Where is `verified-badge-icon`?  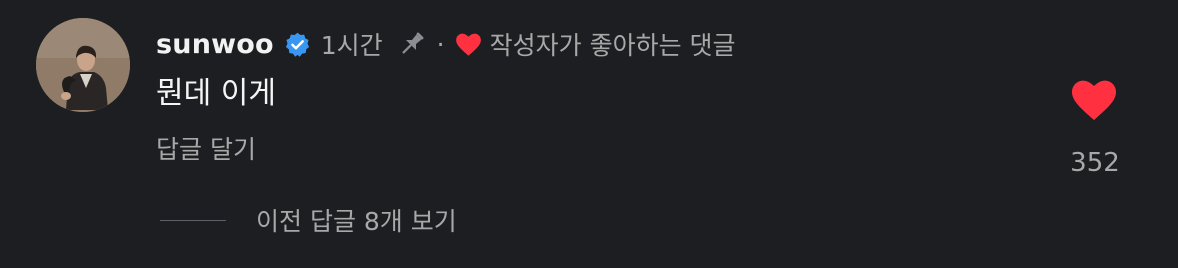 verified-badge-icon is located at coordinates (297, 44).